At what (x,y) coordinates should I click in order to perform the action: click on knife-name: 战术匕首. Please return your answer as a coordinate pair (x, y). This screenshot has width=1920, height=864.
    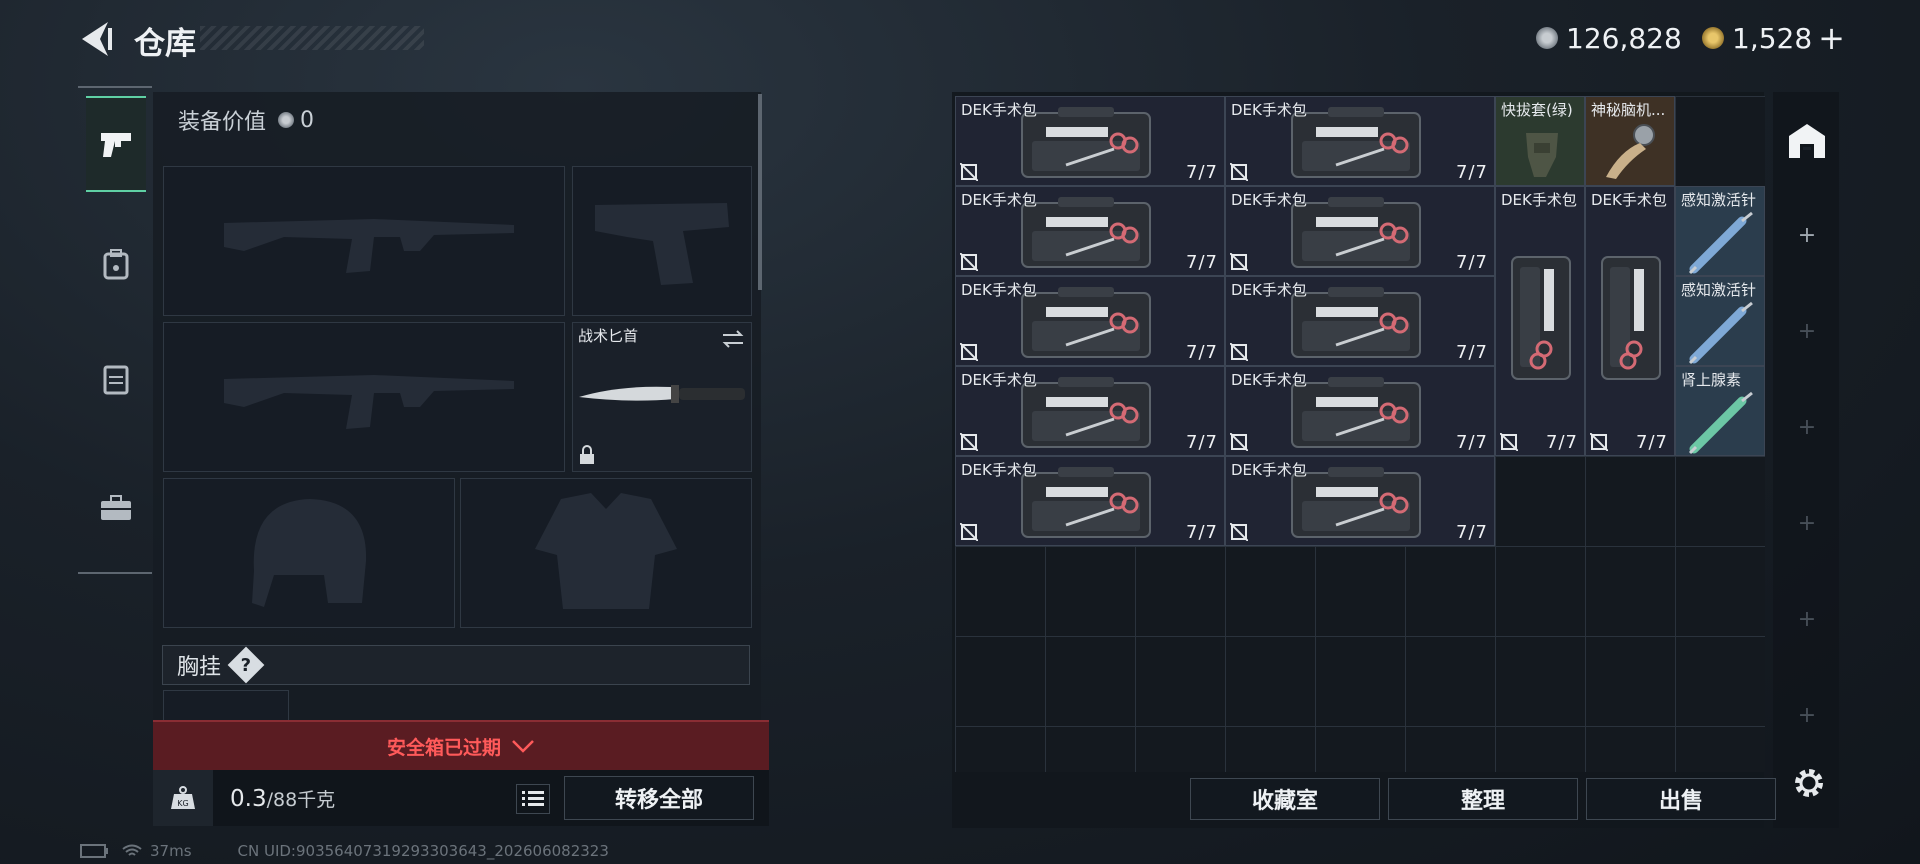
    Looking at the image, I should click on (608, 336).